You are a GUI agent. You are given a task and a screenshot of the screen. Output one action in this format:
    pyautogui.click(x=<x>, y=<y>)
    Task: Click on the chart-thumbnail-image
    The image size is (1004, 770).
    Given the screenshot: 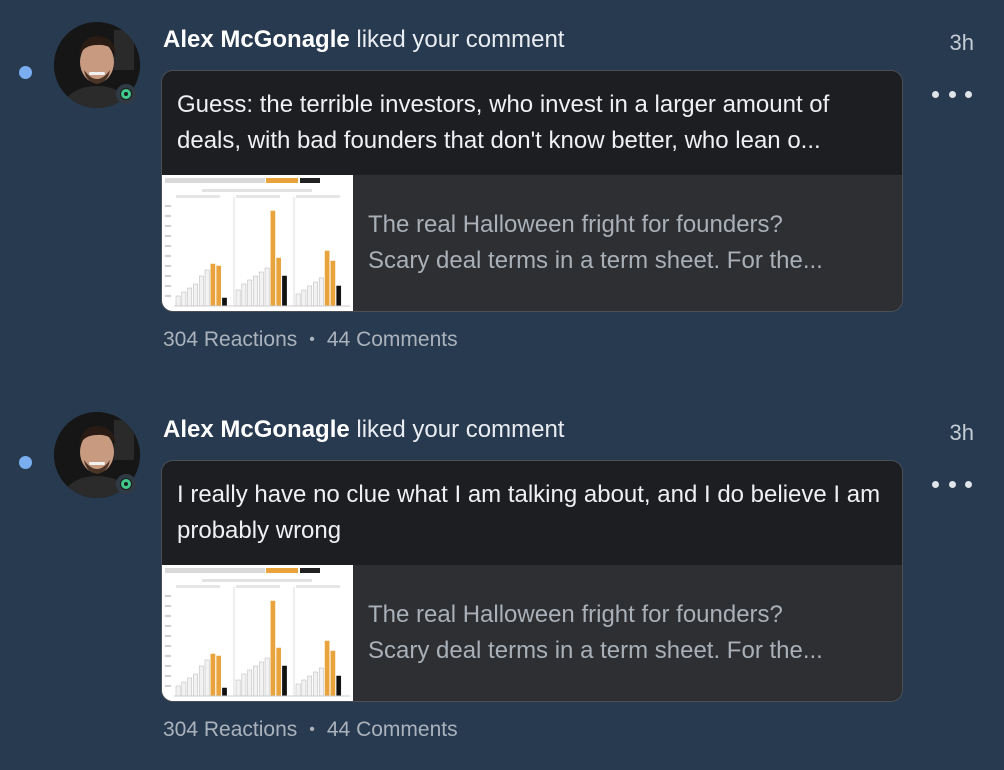 What is the action you would take?
    pyautogui.click(x=257, y=633)
    